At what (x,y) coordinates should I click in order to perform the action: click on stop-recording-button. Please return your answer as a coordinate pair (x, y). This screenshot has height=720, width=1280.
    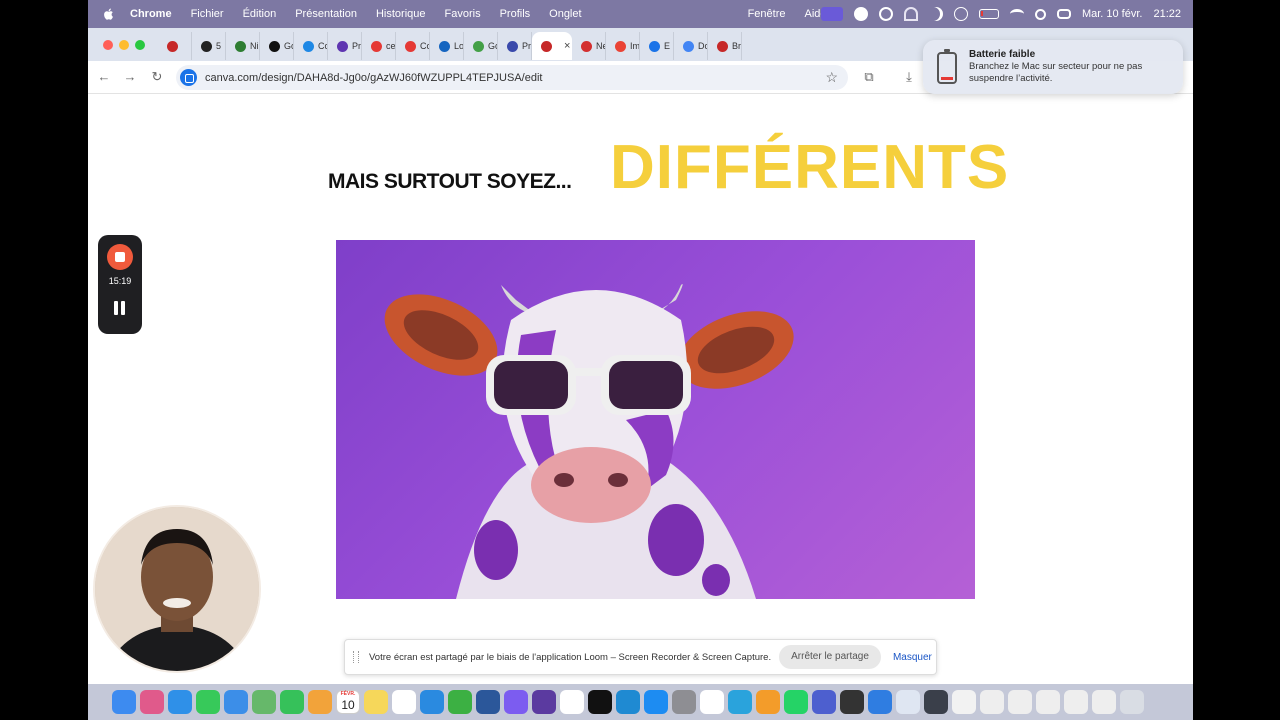
    Looking at the image, I should click on (120, 257).